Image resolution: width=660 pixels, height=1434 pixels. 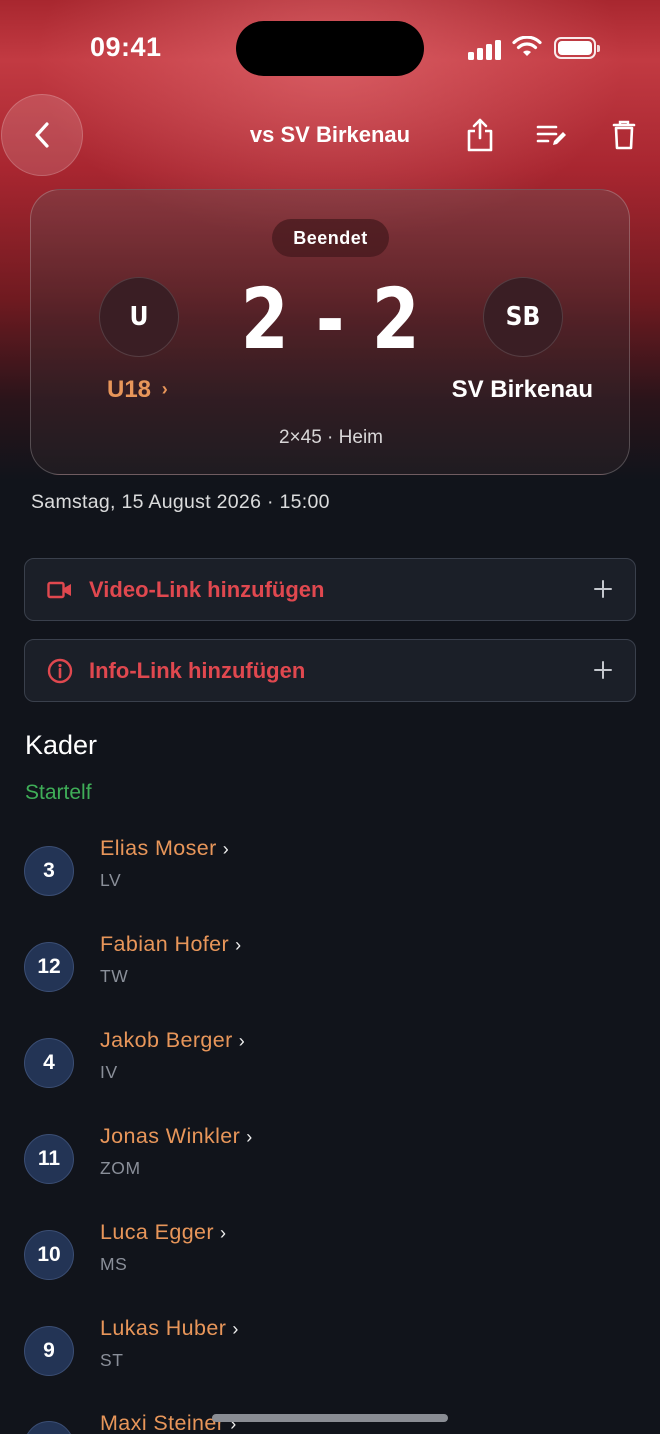 I want to click on wifi-icon, so click(x=527, y=46).